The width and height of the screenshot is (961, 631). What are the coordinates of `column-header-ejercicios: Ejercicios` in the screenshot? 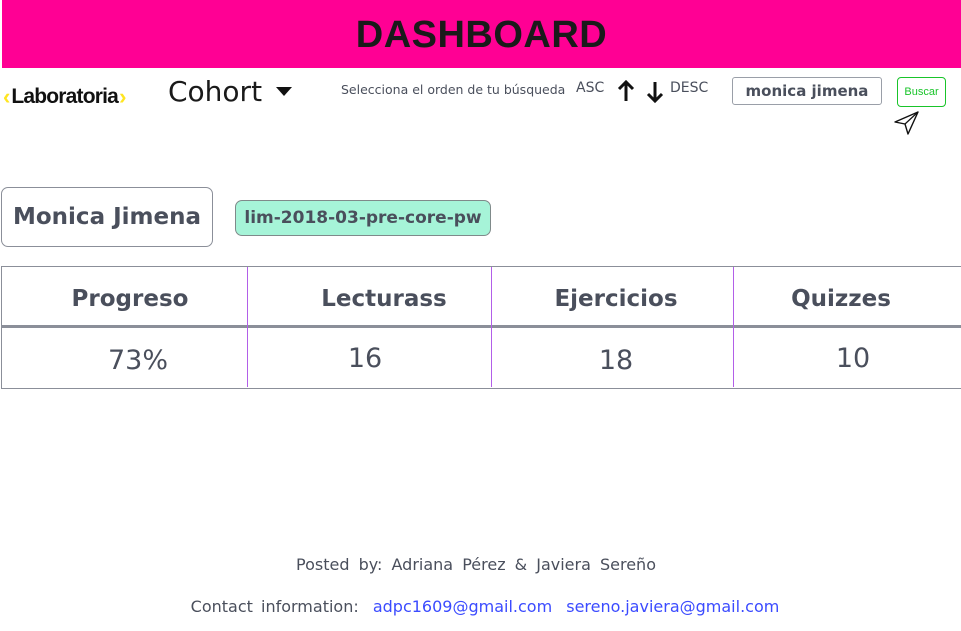 It's located at (616, 299).